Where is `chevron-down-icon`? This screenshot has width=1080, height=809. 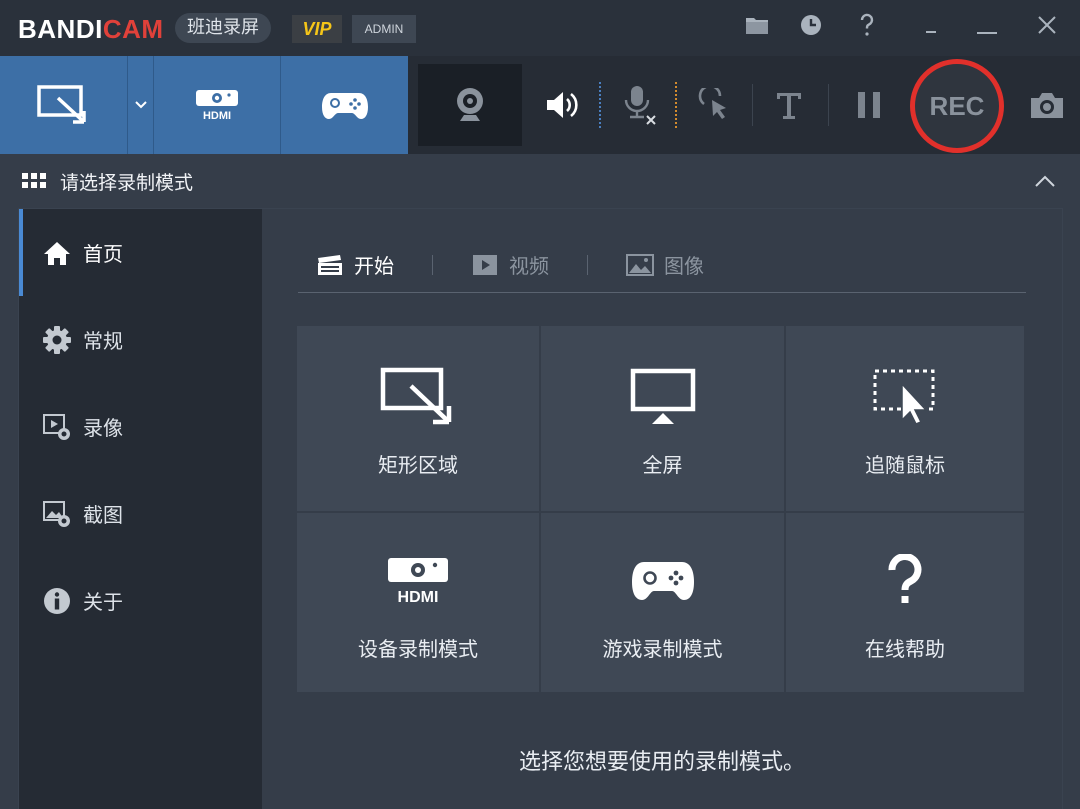
chevron-down-icon is located at coordinates (140, 105).